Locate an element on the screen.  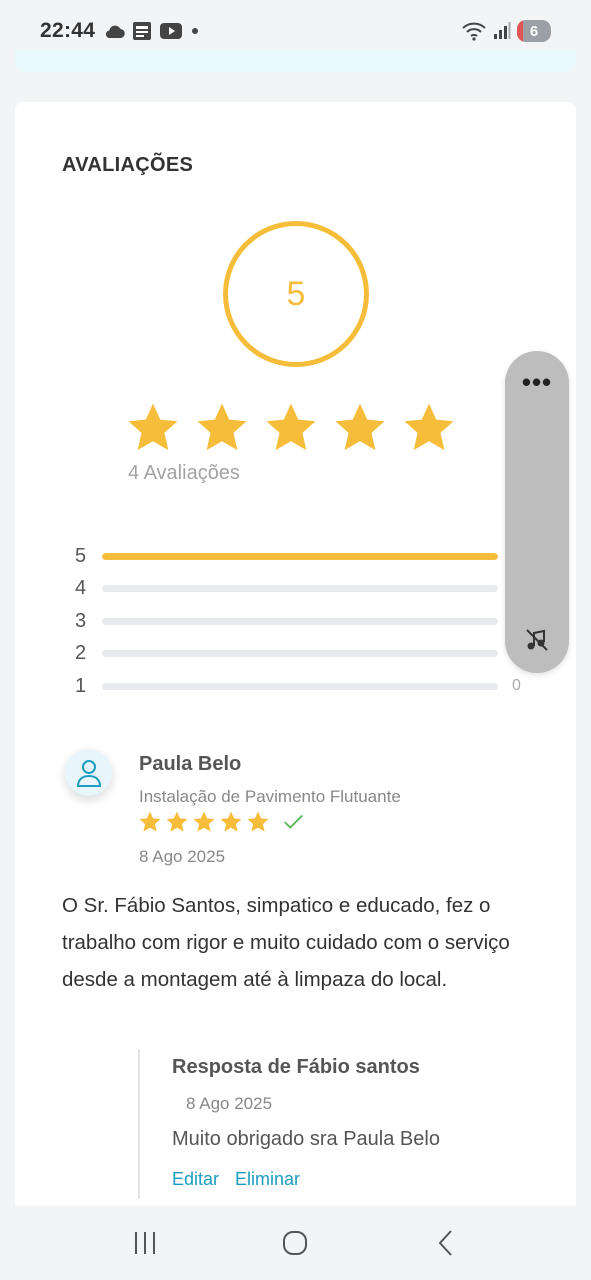
status-system-icons: 6 is located at coordinates (506, 31).